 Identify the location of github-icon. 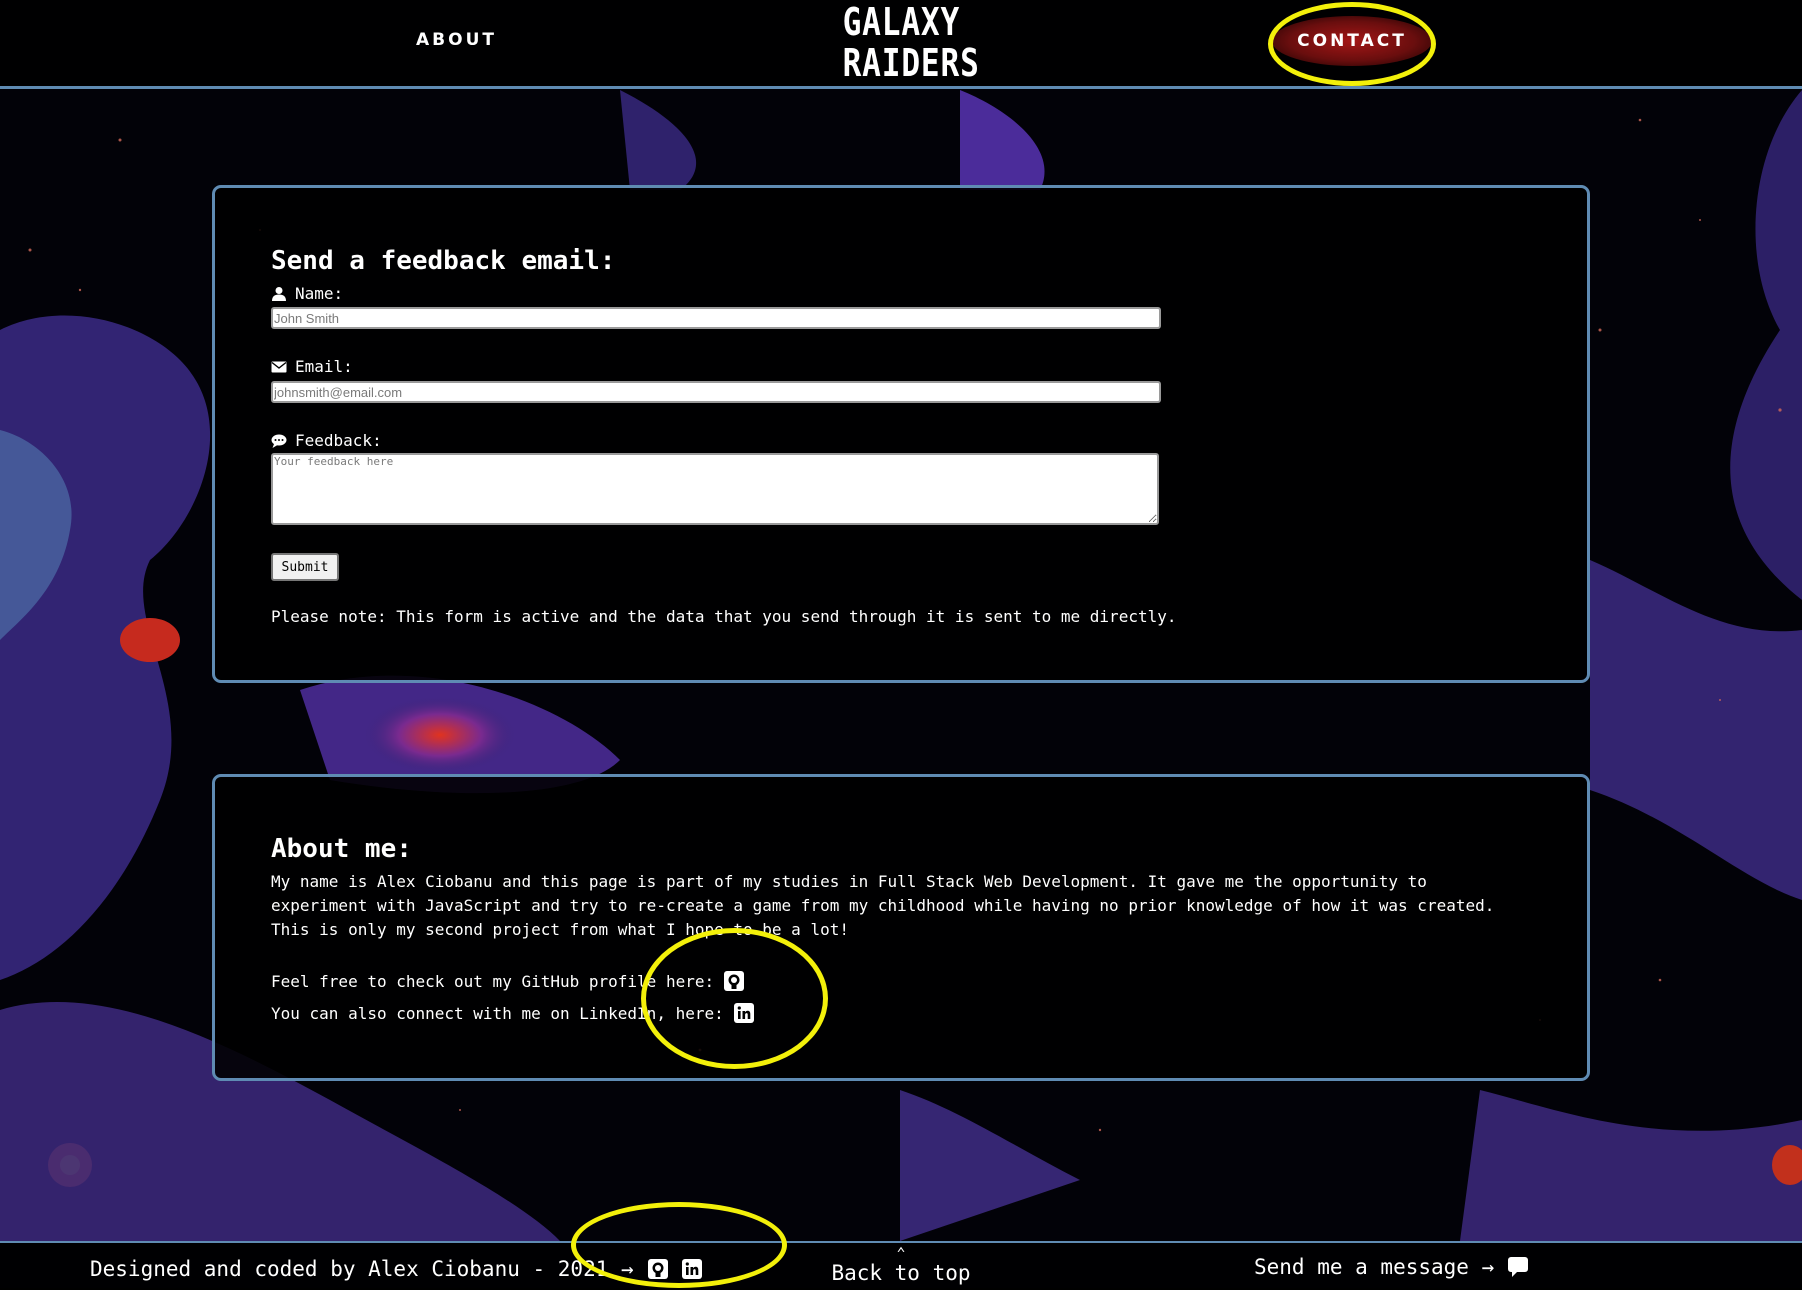
(734, 981).